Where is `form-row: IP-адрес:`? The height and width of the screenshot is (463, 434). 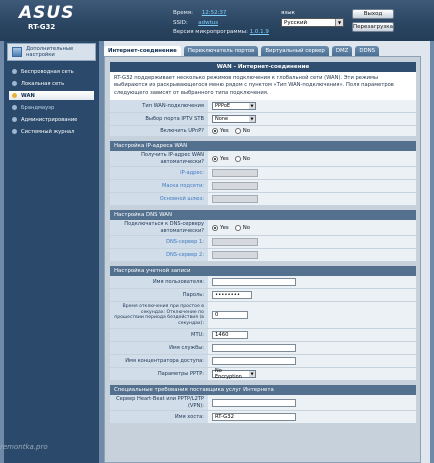 form-row: IP-адрес: is located at coordinates (263, 174).